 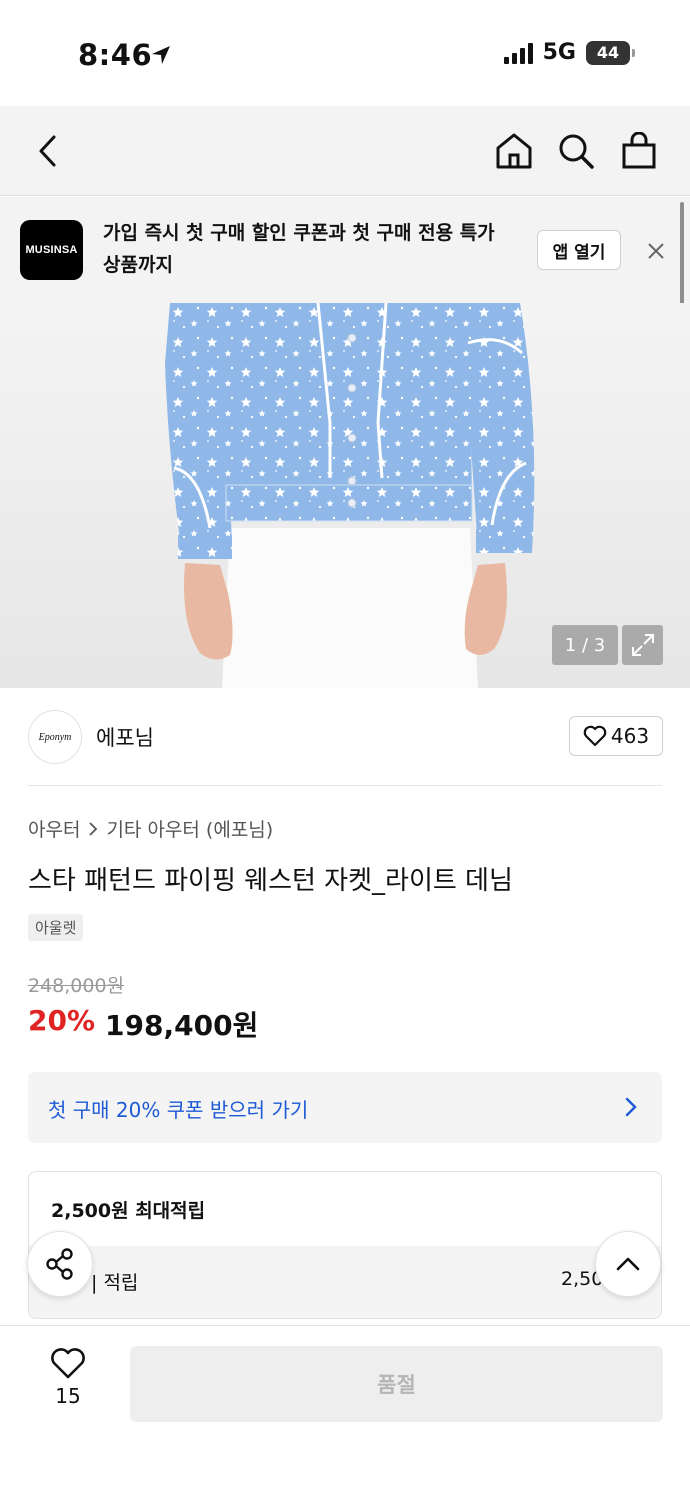 I want to click on breadcrumb: 아우터 기타 아우터 (에포님), so click(x=150, y=828).